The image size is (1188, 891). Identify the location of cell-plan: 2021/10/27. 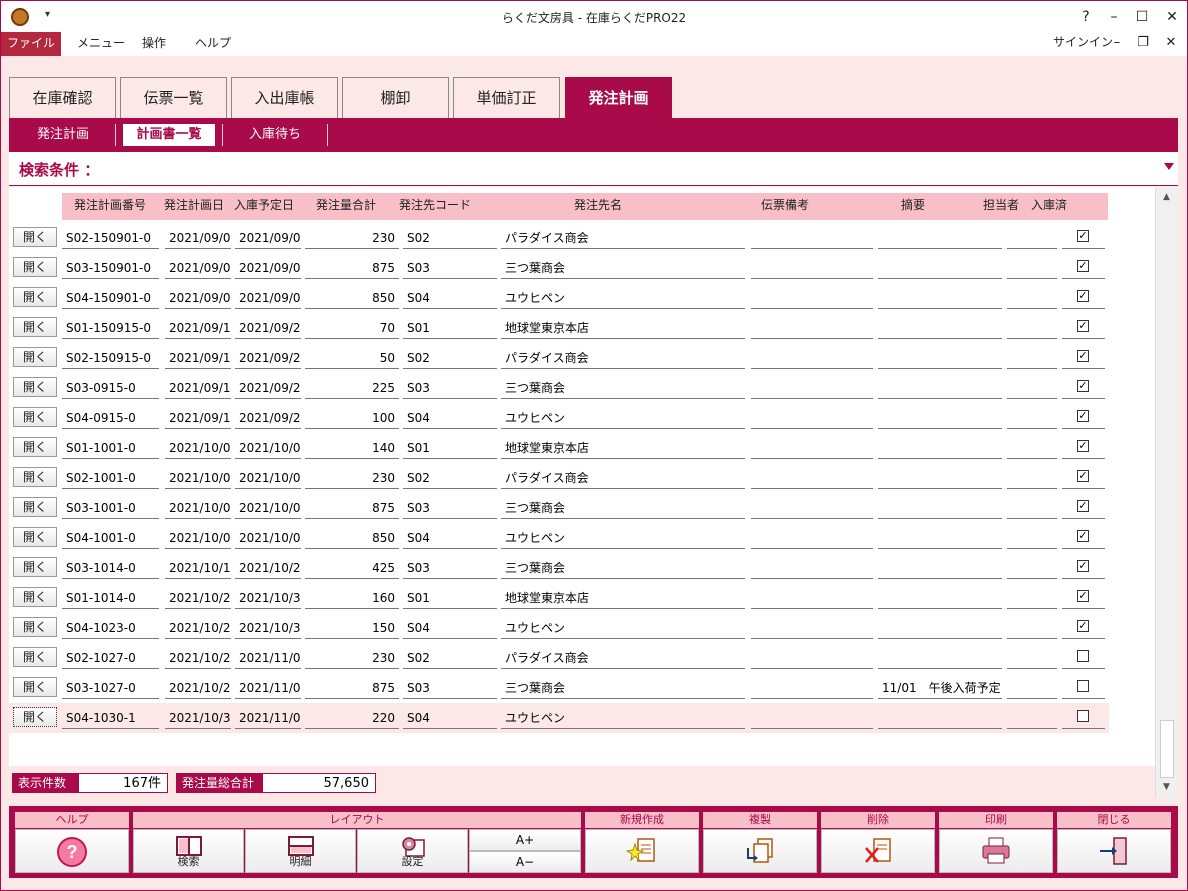
(198, 658).